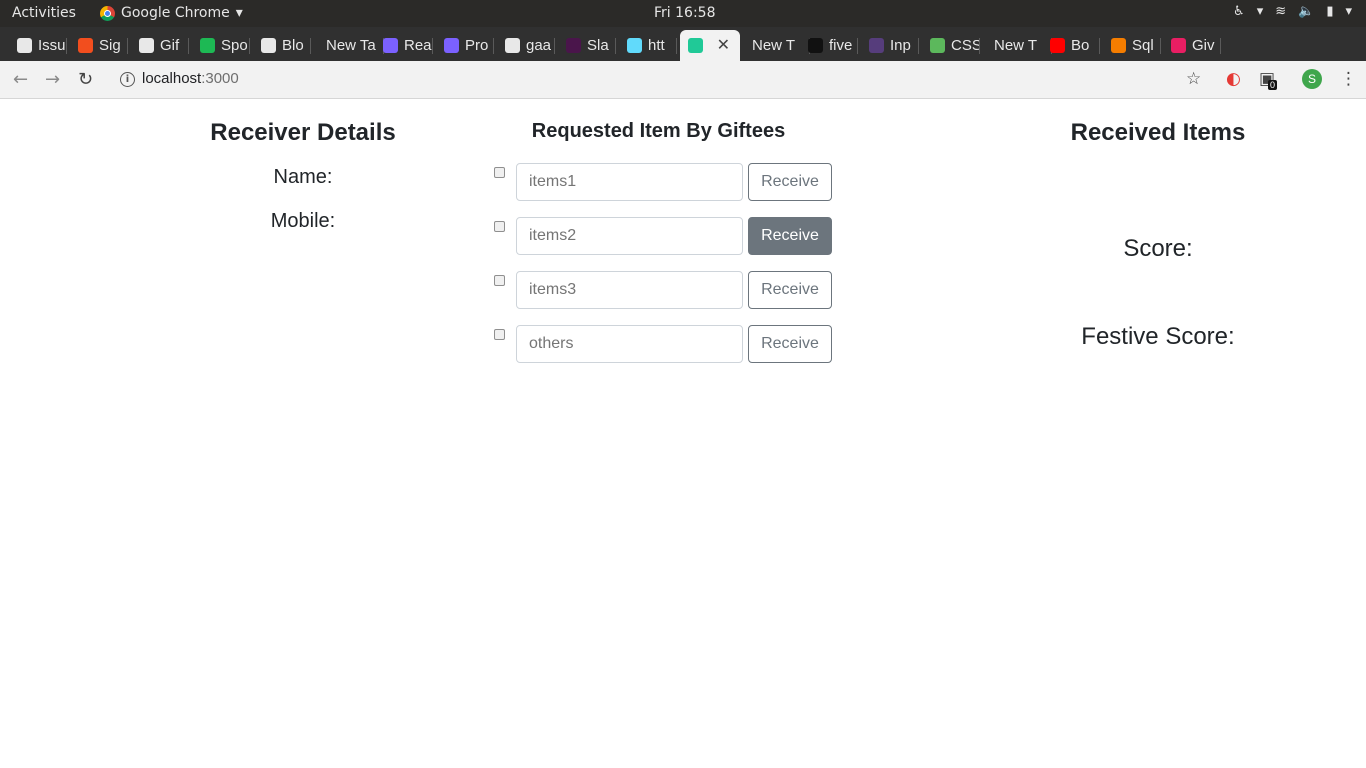 The height and width of the screenshot is (768, 1366). What do you see at coordinates (477, 45) in the screenshot?
I see `tab-label: Pro` at bounding box center [477, 45].